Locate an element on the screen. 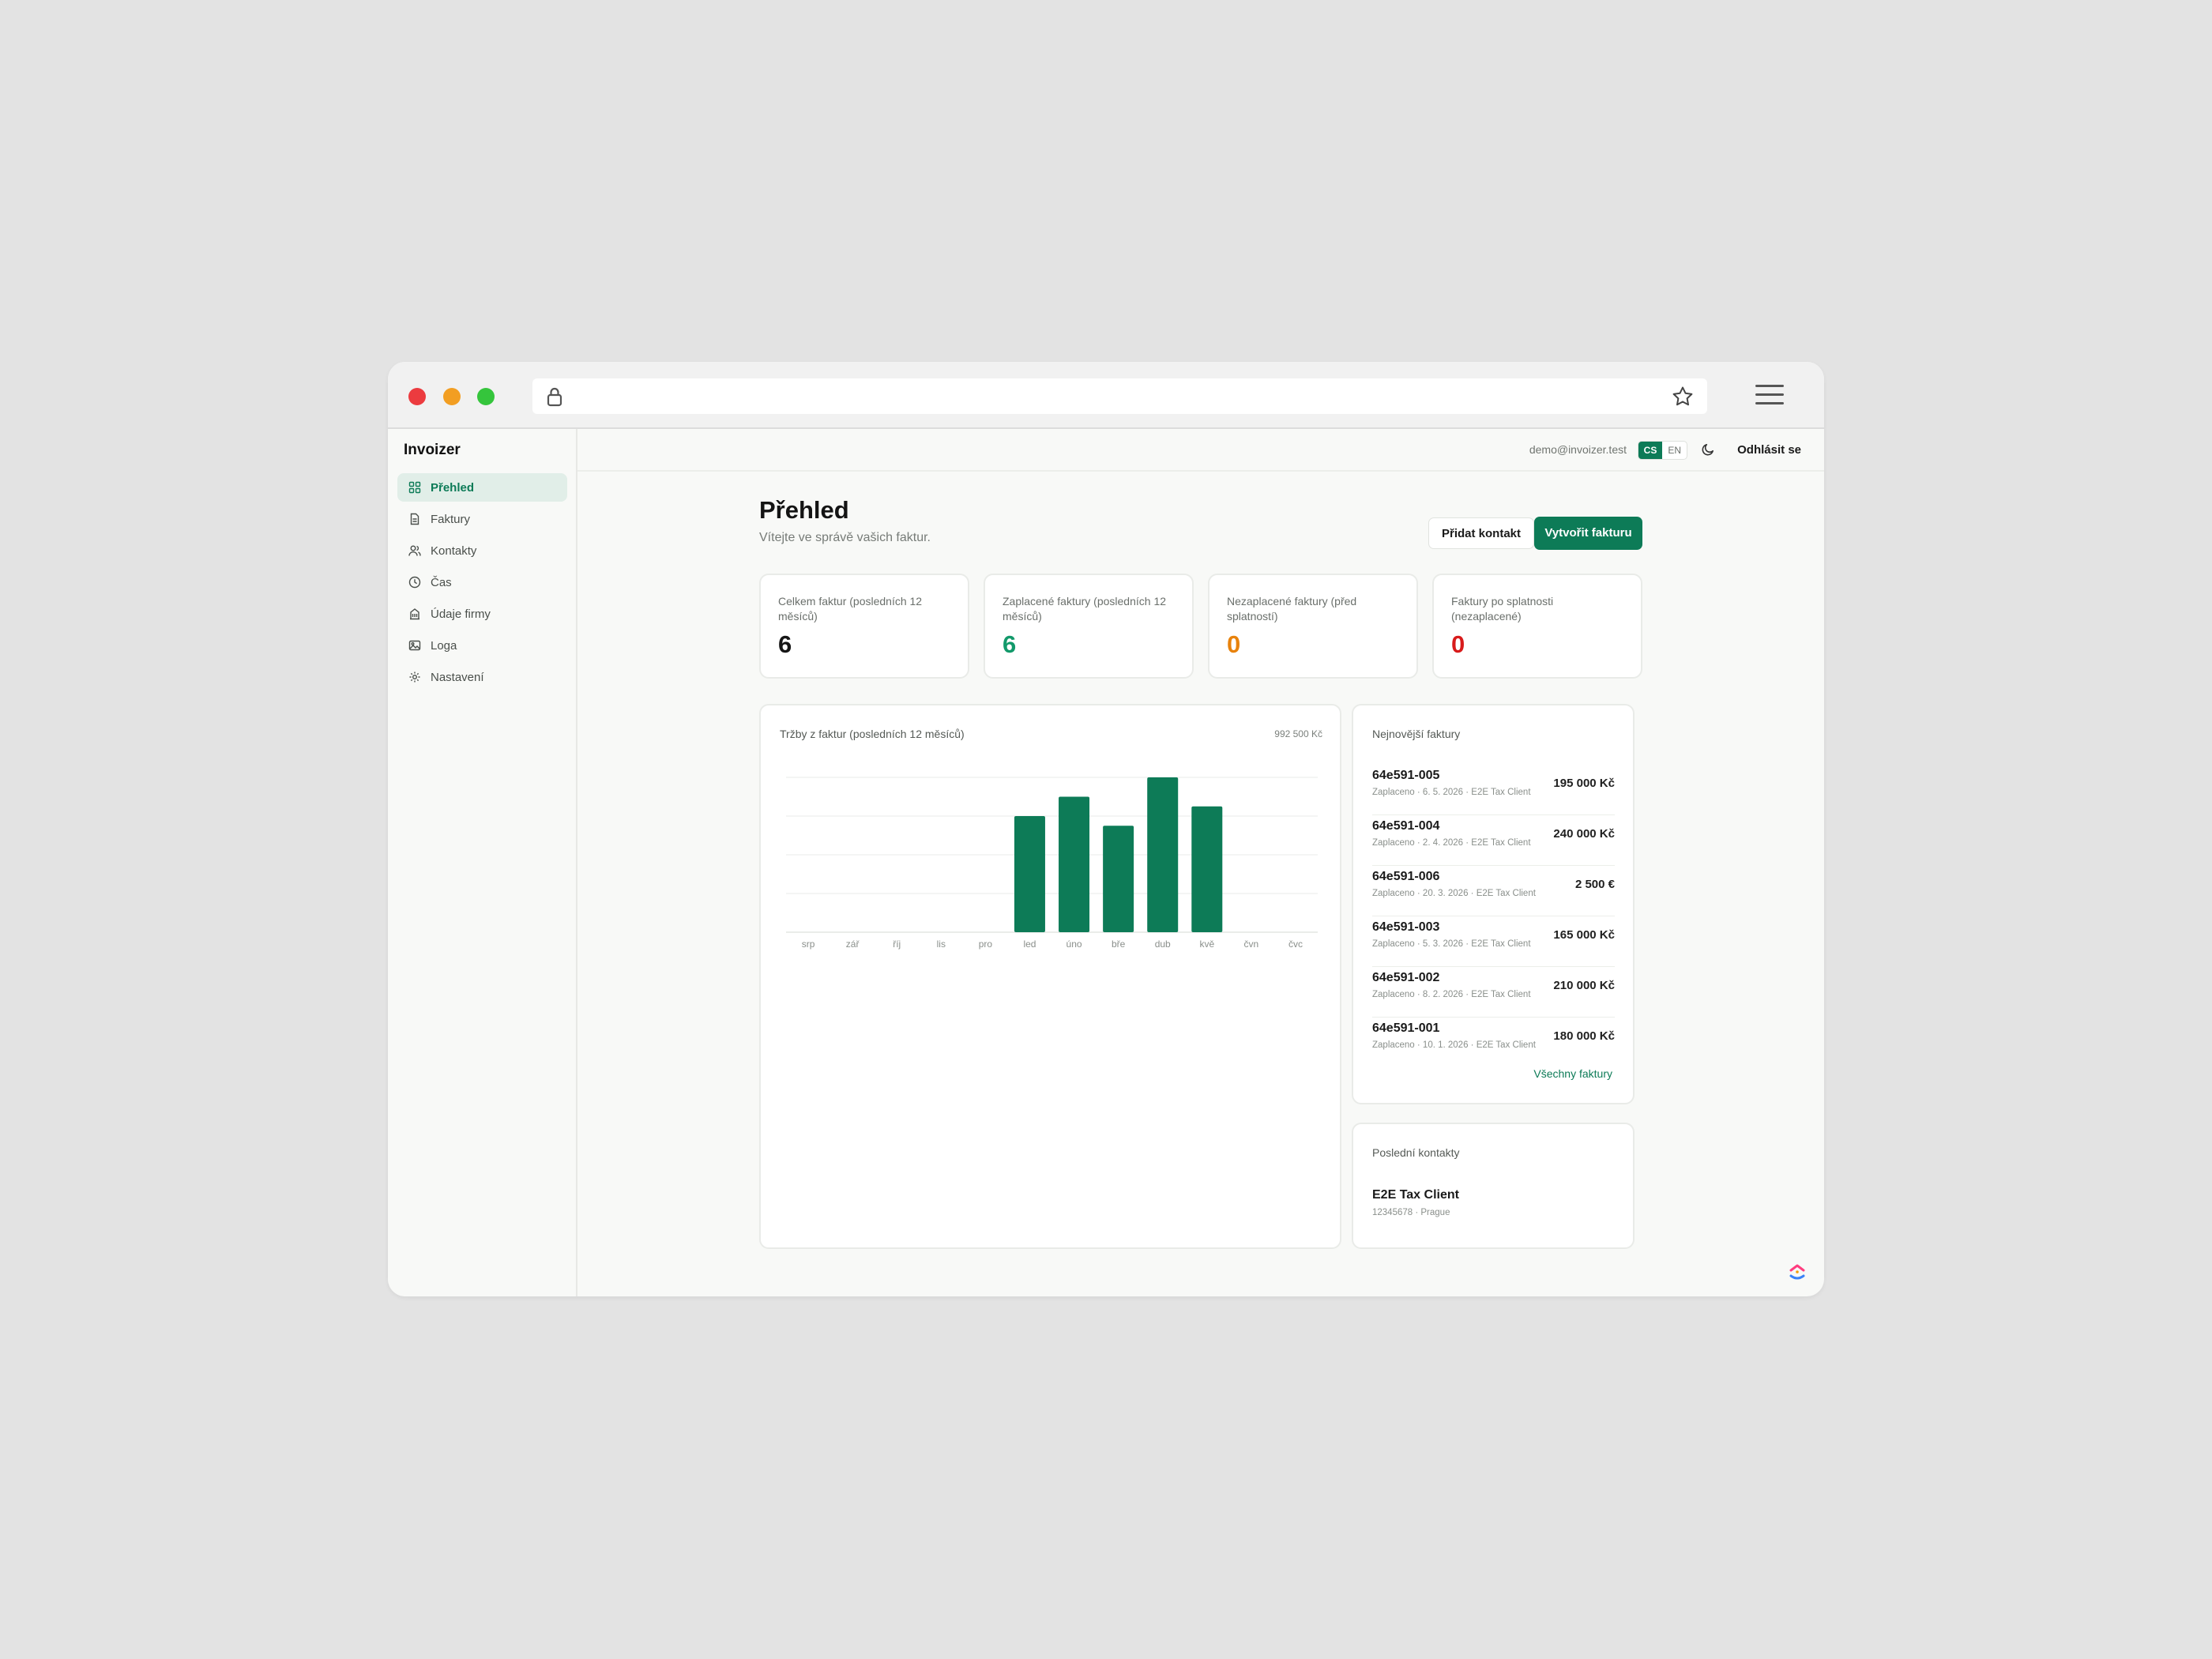 Image resolution: width=2212 pixels, height=1659 pixels. stat-card-total: Celkem faktur (posledních 12 měsíců) 6 is located at coordinates (864, 627).